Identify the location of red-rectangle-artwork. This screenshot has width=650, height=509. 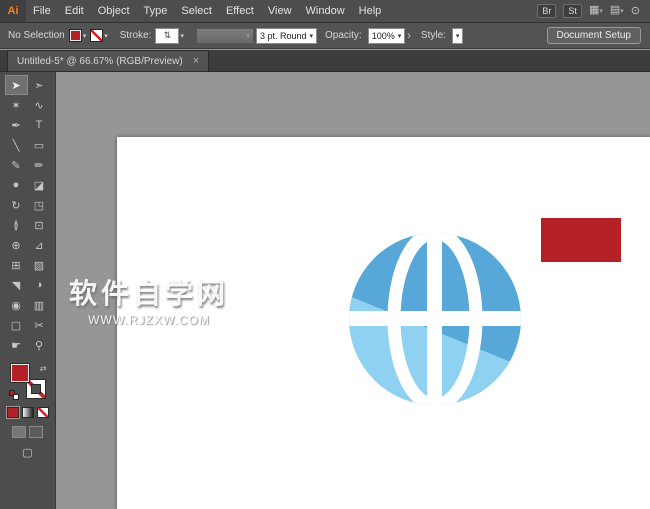
(581, 240).